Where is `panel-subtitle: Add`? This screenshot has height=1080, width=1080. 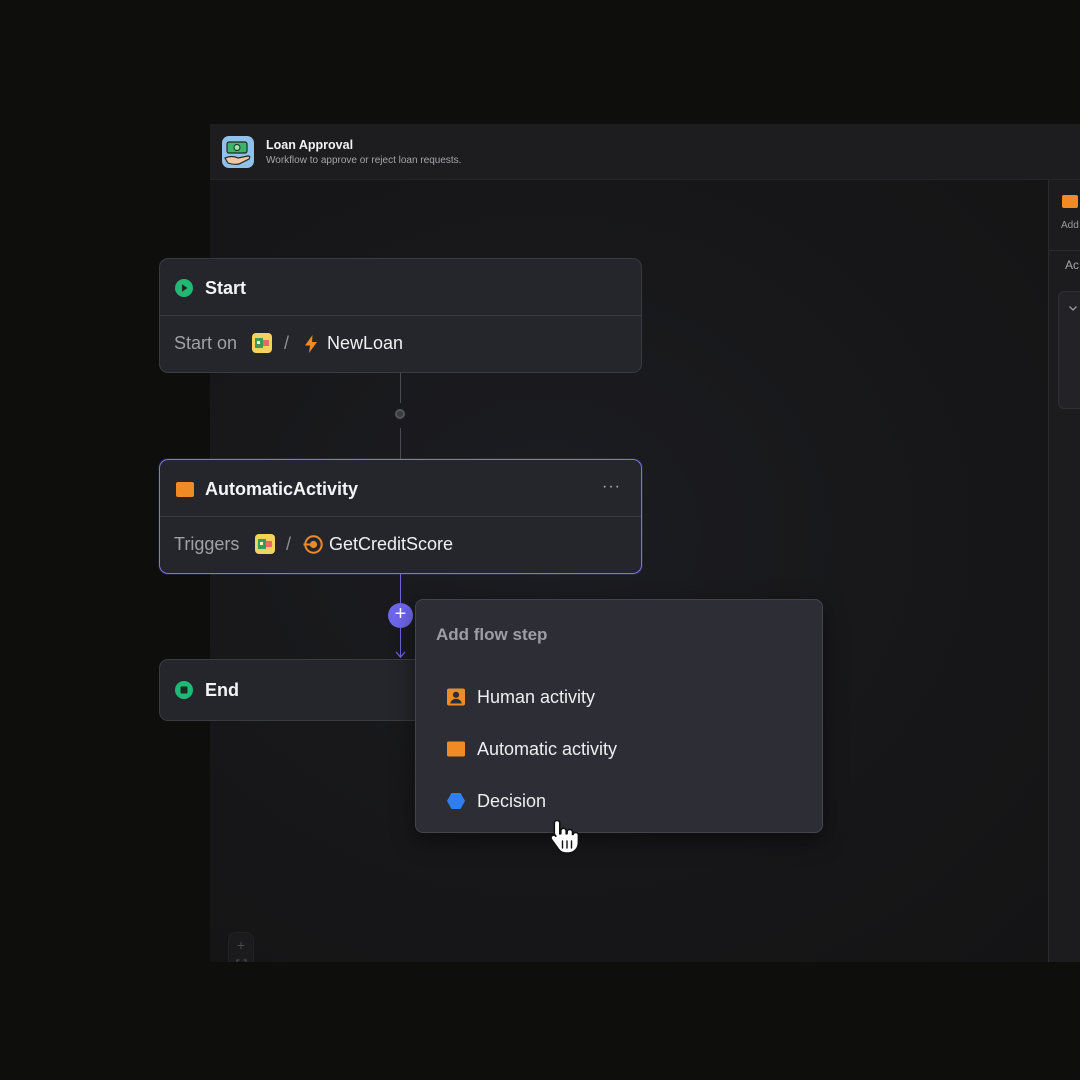
panel-subtitle: Add is located at coordinates (1070, 225).